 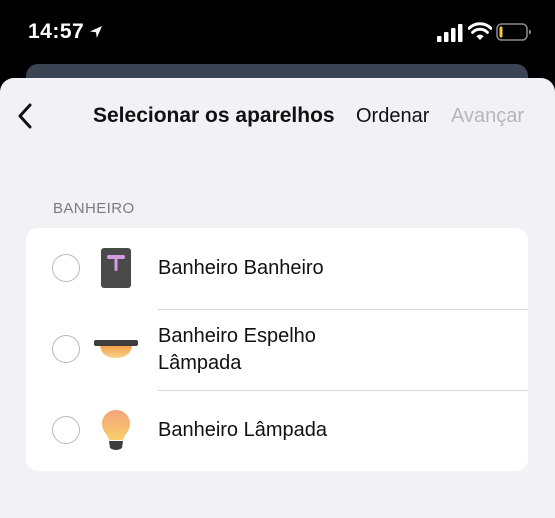 What do you see at coordinates (116, 268) in the screenshot?
I see `lightstrip-icon` at bounding box center [116, 268].